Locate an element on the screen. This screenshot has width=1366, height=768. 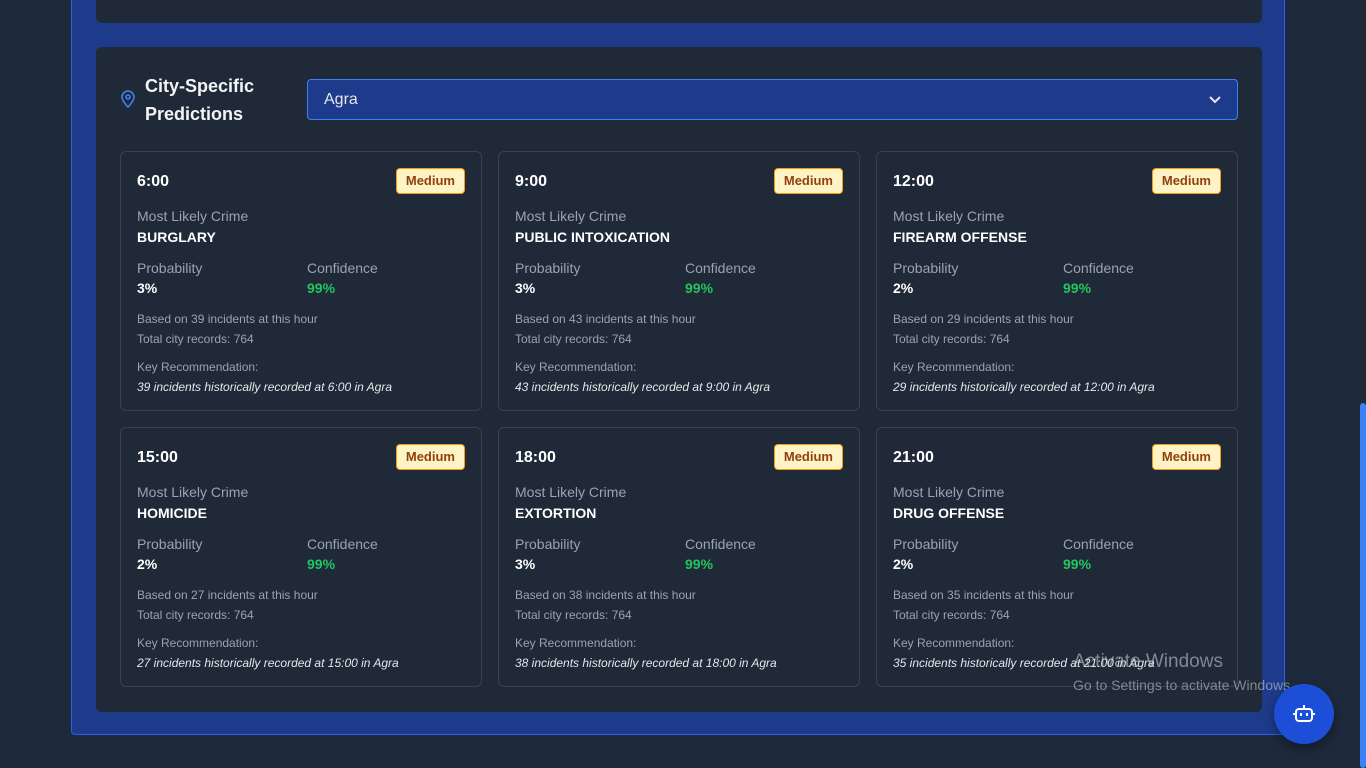
card-time: 12:00 is located at coordinates (913, 181).